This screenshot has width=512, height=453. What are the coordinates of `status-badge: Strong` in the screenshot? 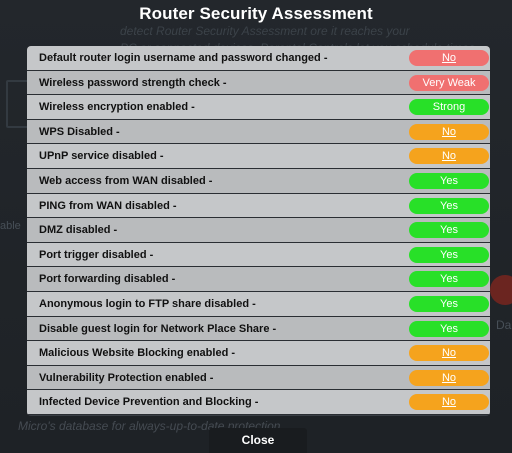 It's located at (449, 107).